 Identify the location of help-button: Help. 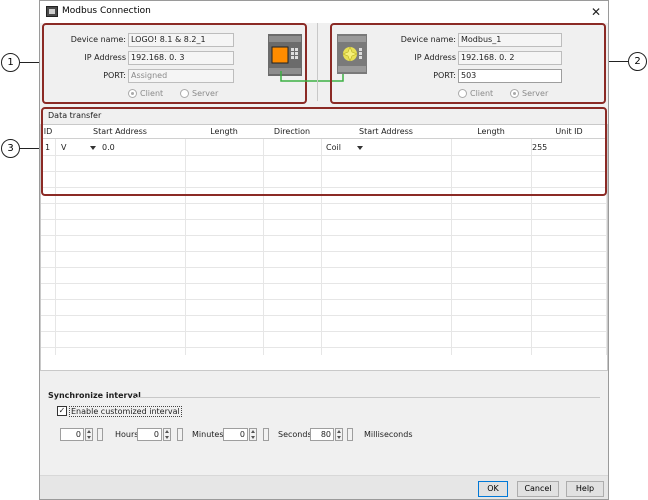
(585, 489).